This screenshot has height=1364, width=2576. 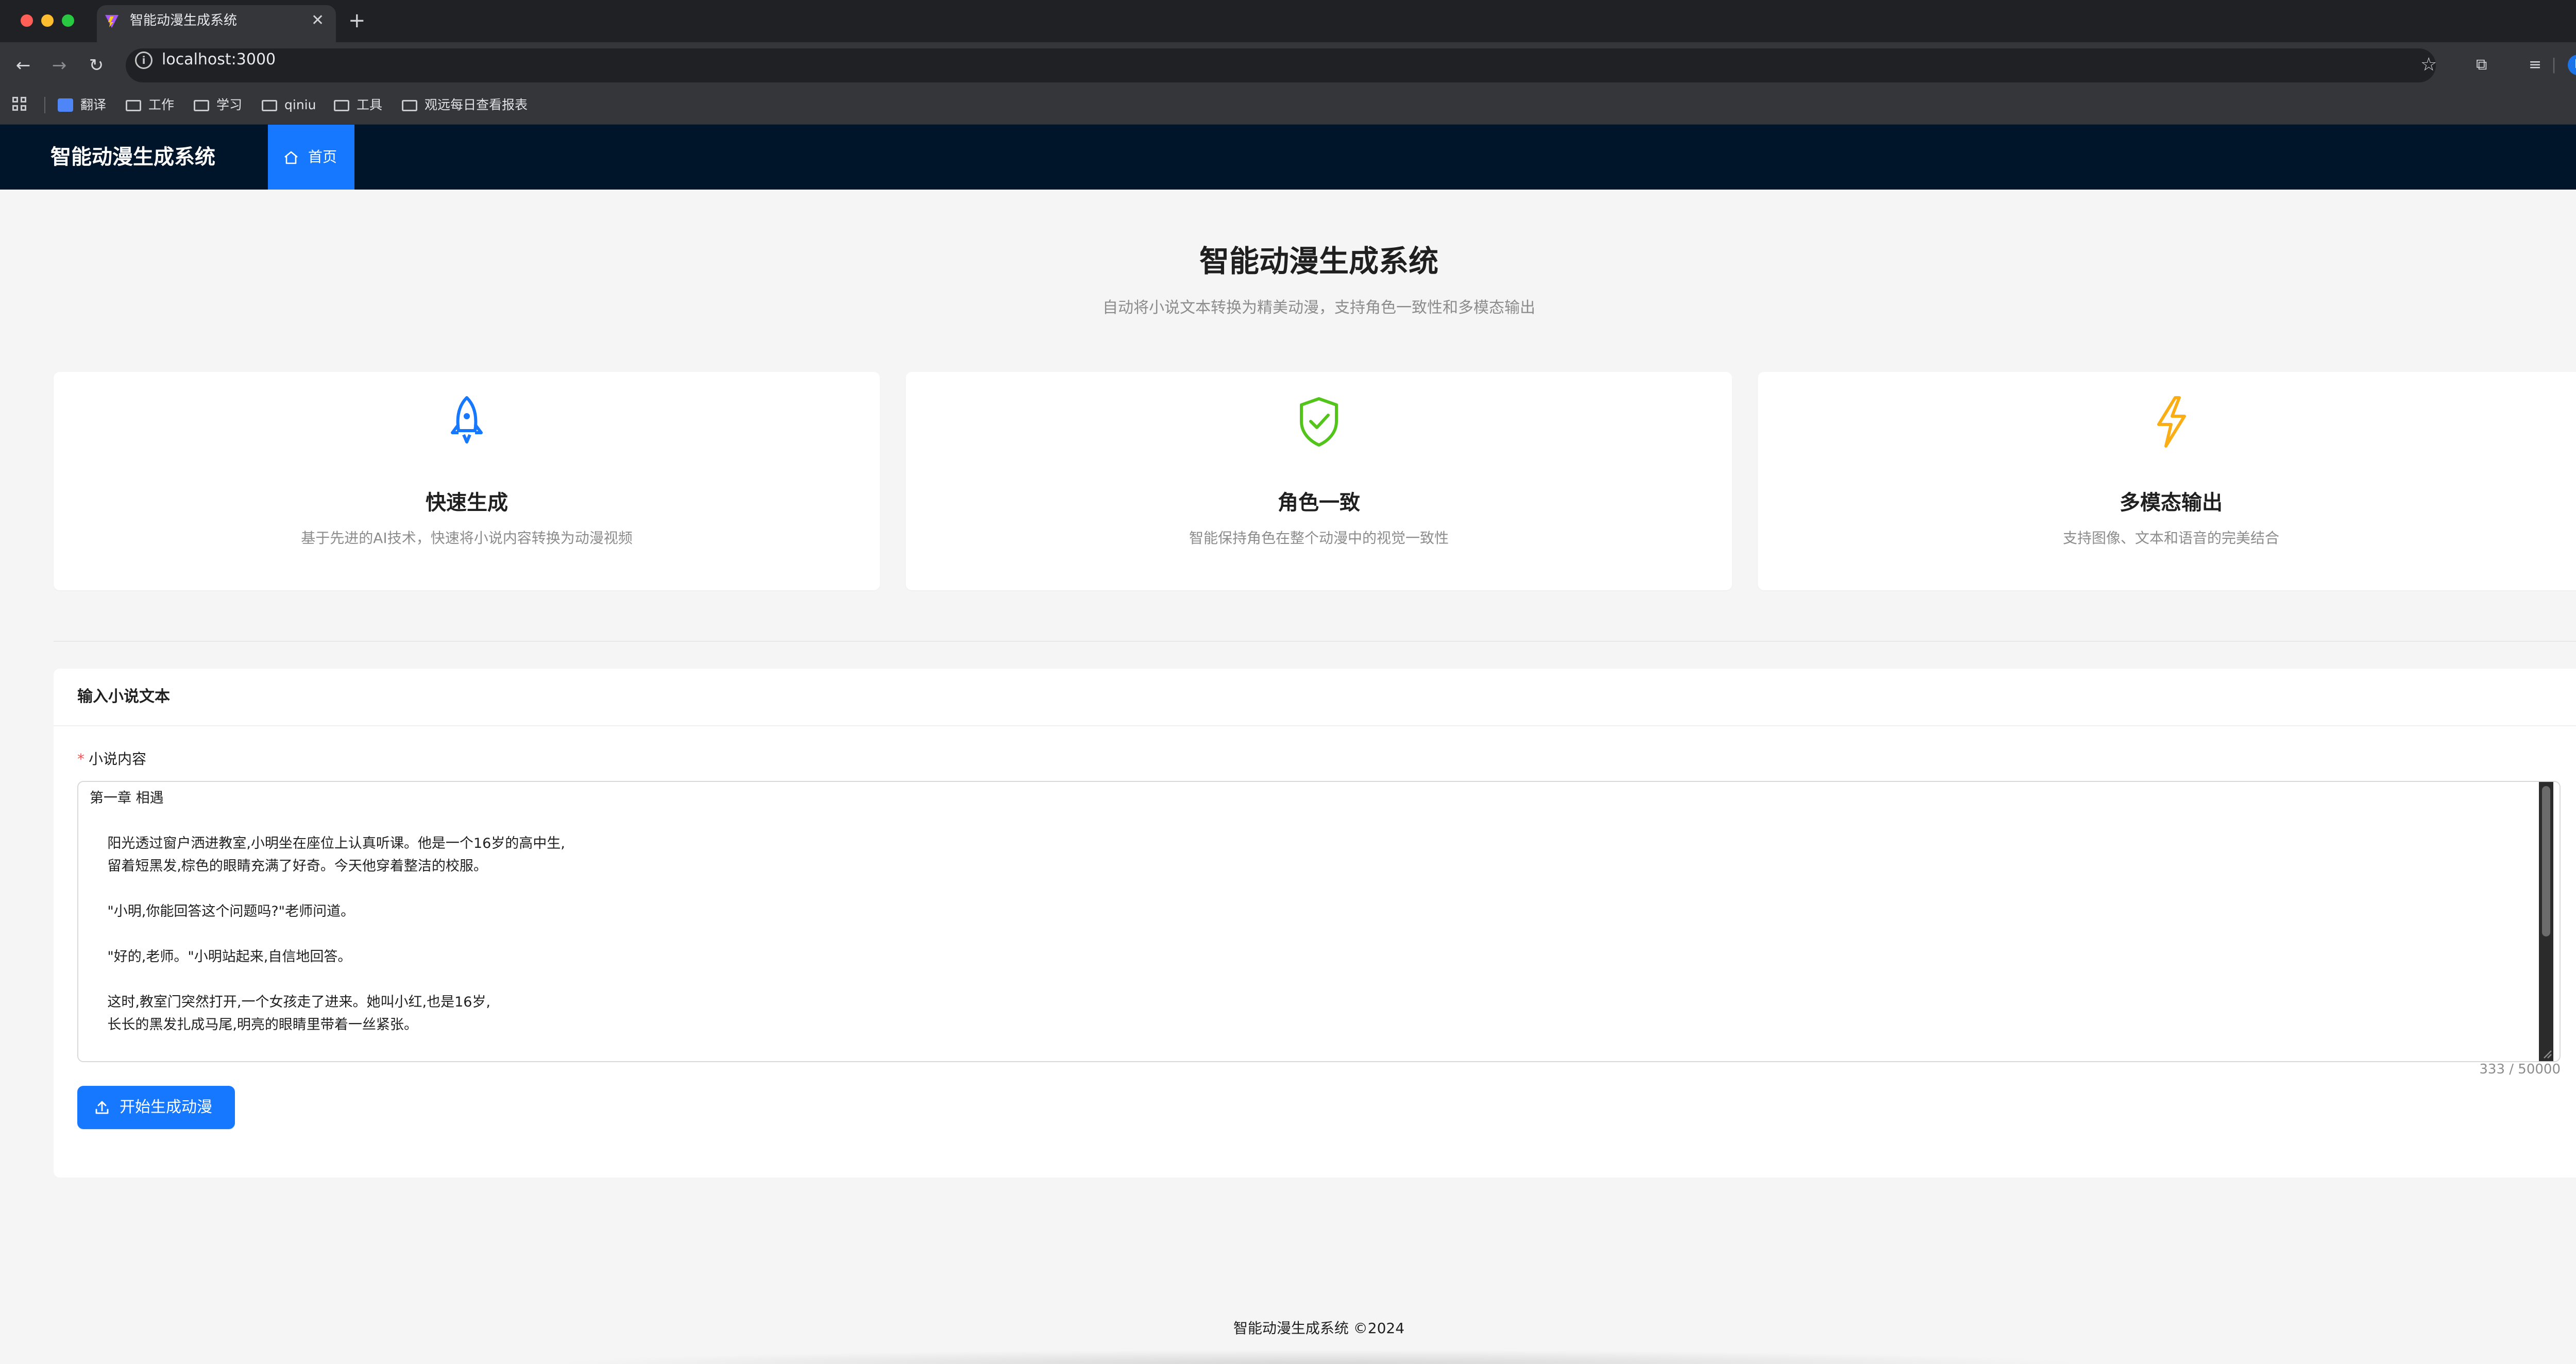 What do you see at coordinates (2481, 65) in the screenshot?
I see `extensions-icon: ⧉` at bounding box center [2481, 65].